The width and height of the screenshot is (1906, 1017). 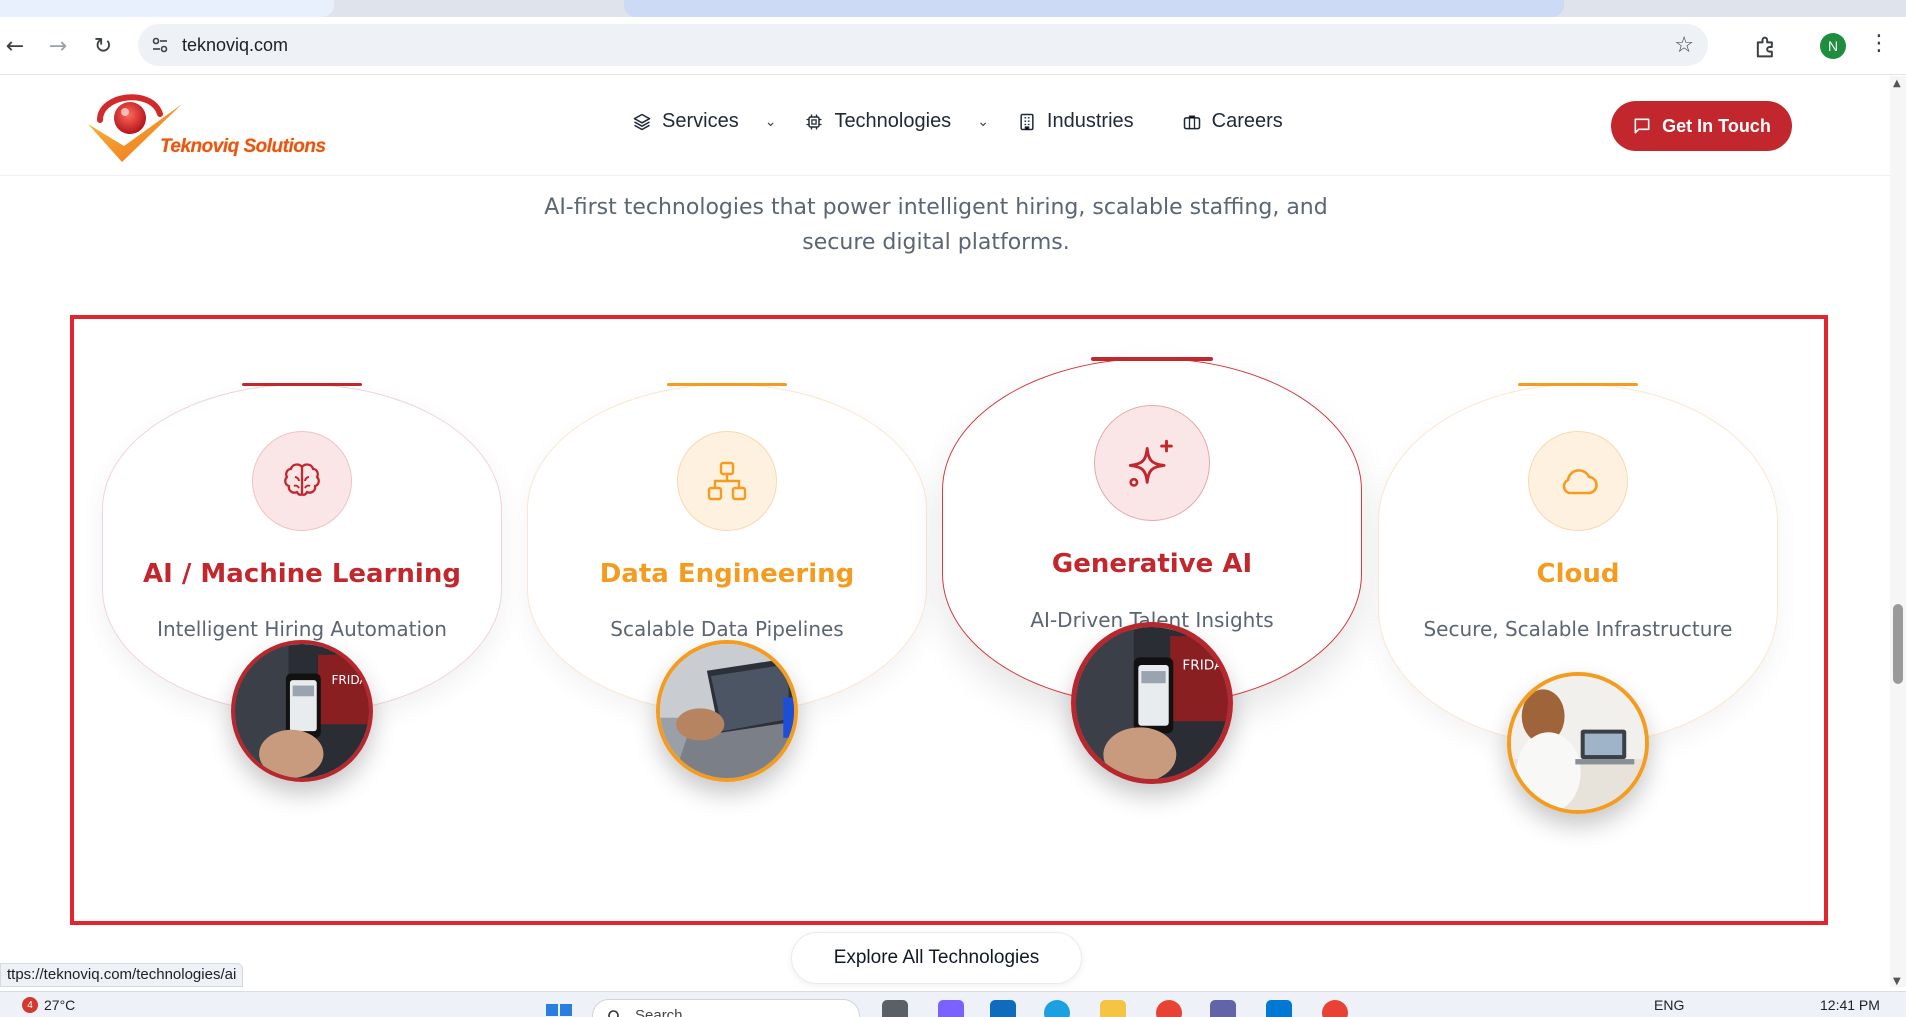 What do you see at coordinates (1897, 981) in the screenshot?
I see `scroll-down-icon: ▼` at bounding box center [1897, 981].